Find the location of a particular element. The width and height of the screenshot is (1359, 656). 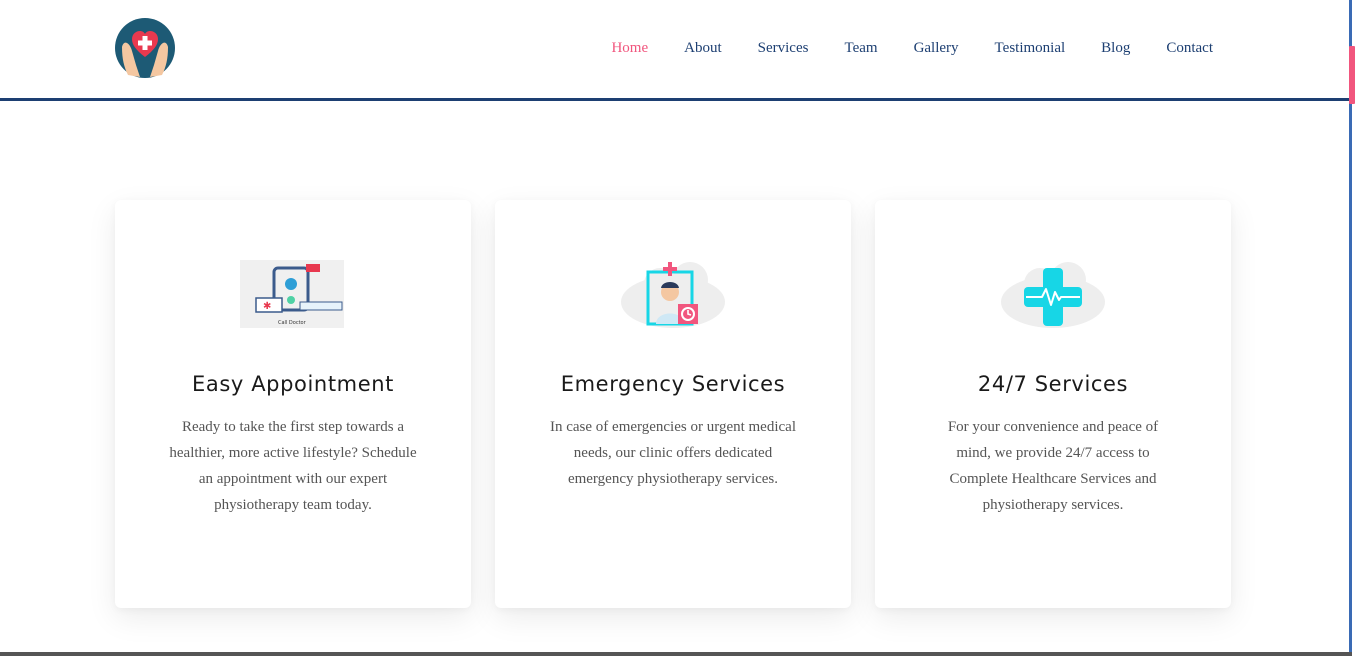

nav-item-contact: Contact is located at coordinates (1189, 48).